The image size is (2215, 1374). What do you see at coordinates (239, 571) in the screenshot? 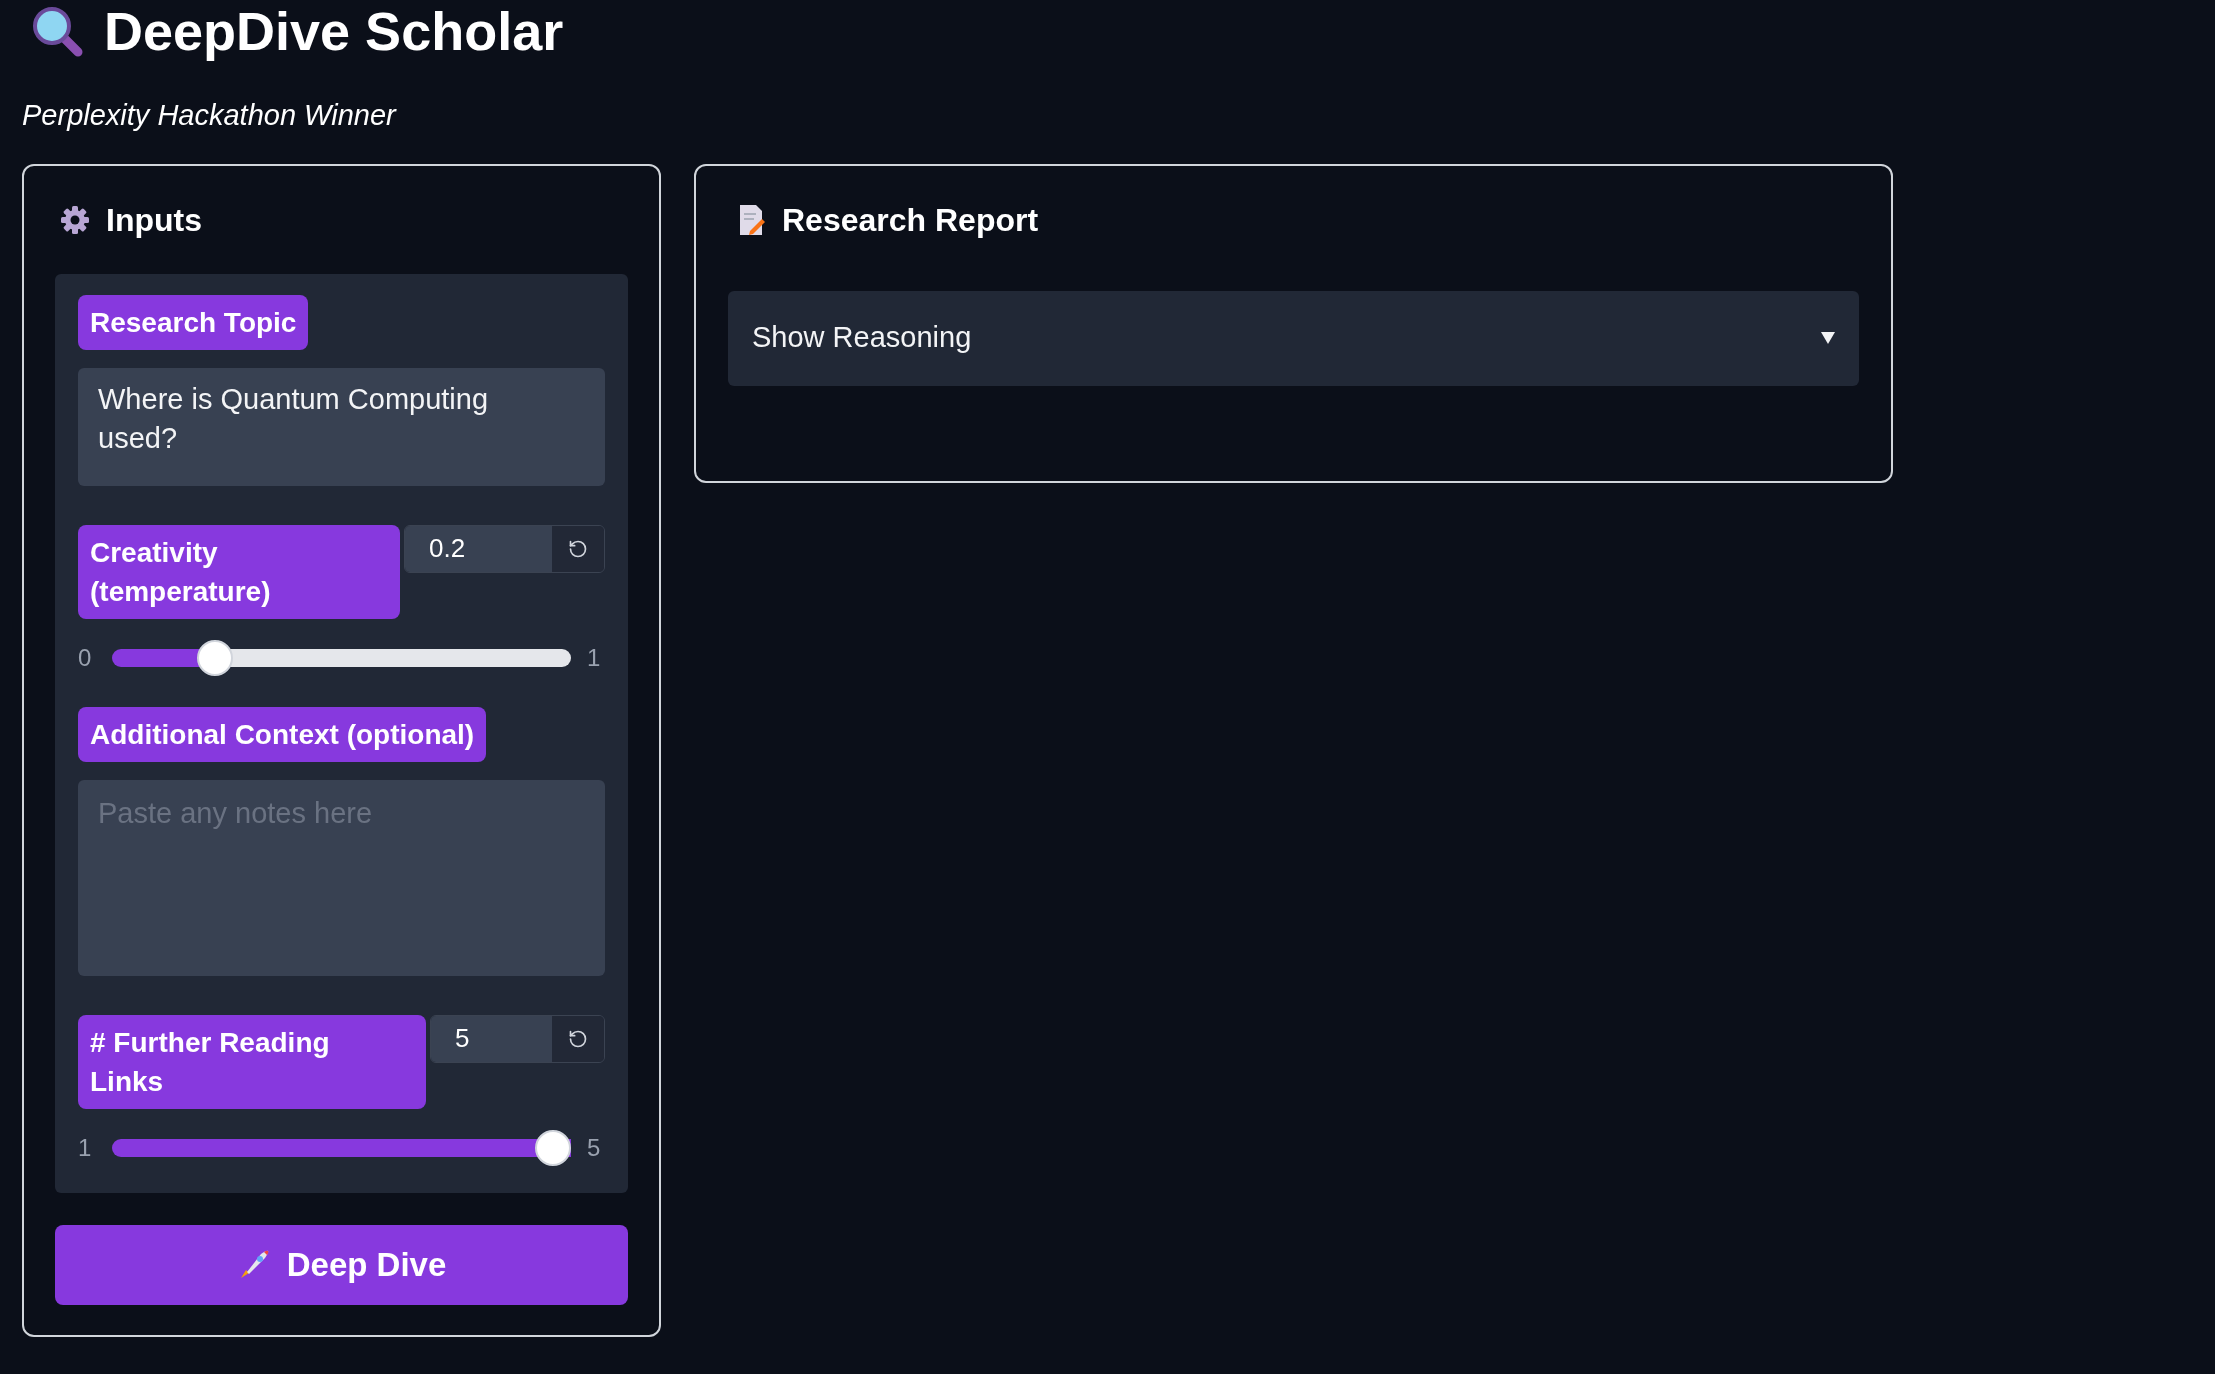
I see `field-label: Creativity (temperature)` at bounding box center [239, 571].